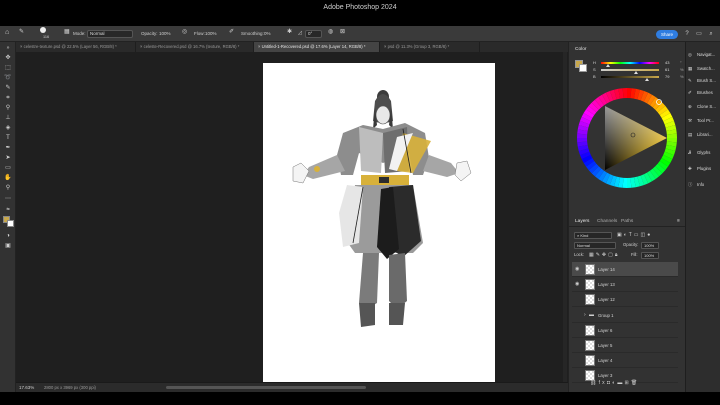 This screenshot has height=405, width=720. Describe the element at coordinates (267, 33) in the screenshot. I see `smoothing-value: 0%` at that location.